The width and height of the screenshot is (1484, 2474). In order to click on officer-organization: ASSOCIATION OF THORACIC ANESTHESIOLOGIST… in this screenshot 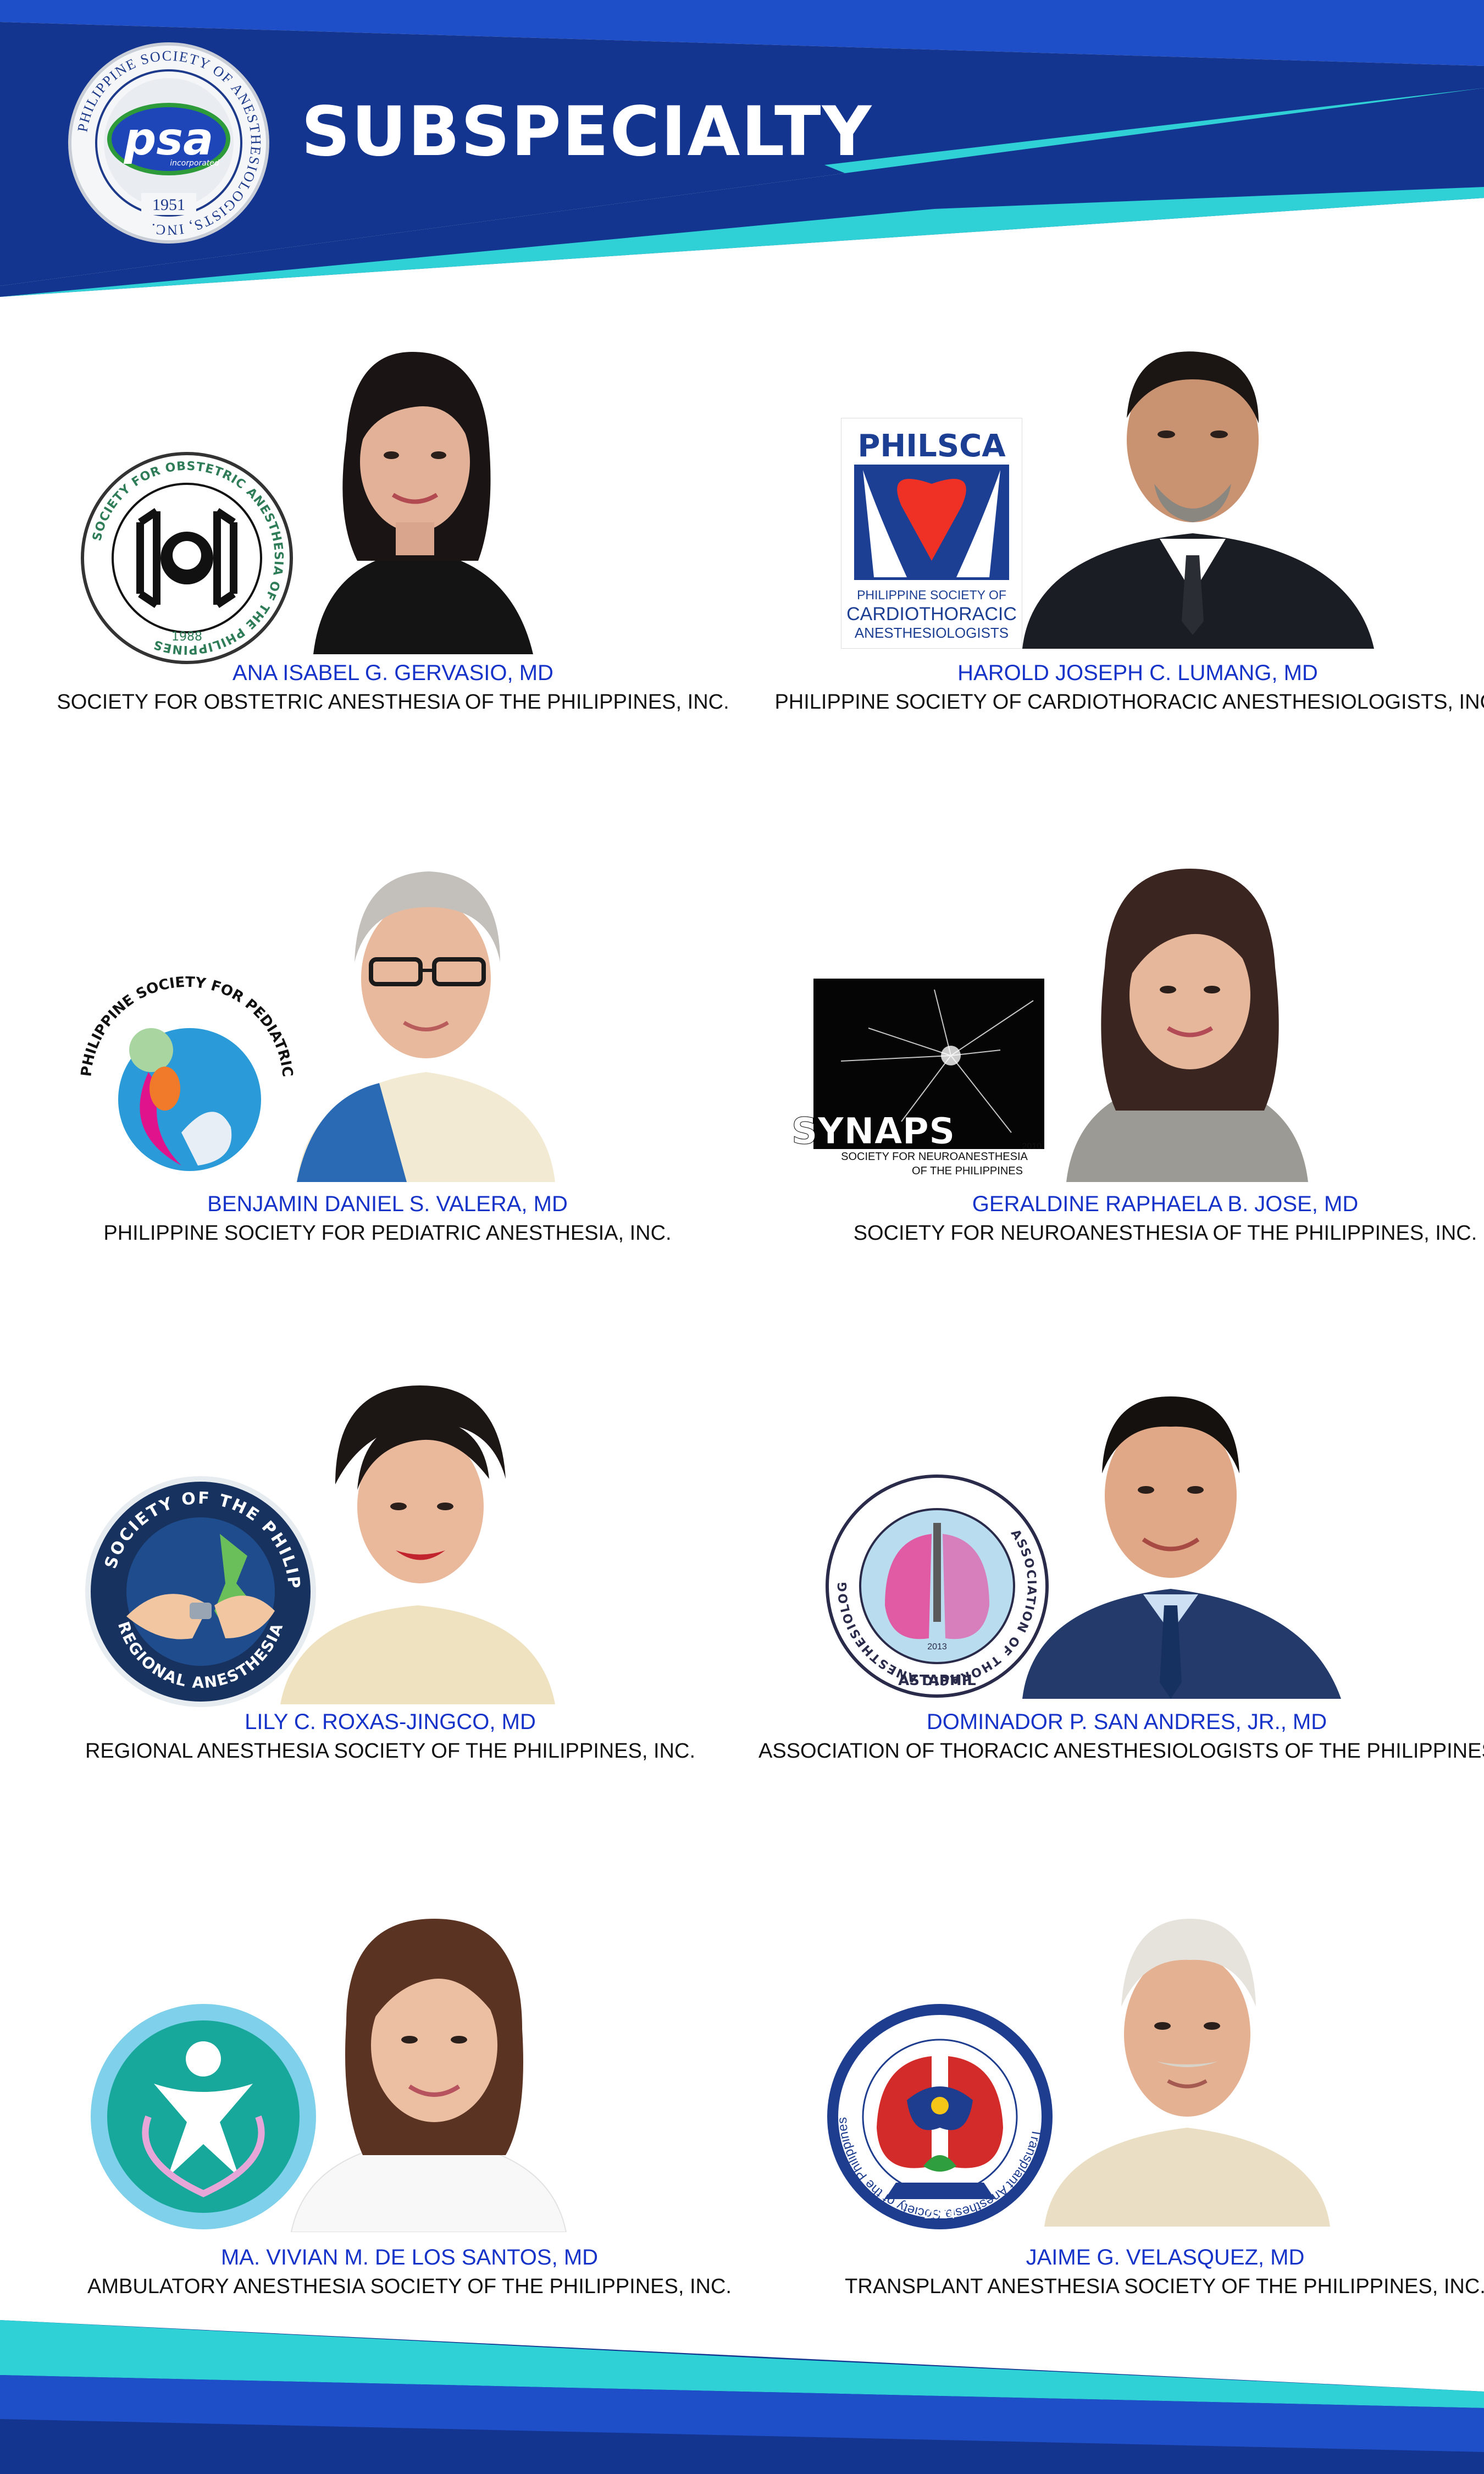, I will do `click(1121, 1751)`.